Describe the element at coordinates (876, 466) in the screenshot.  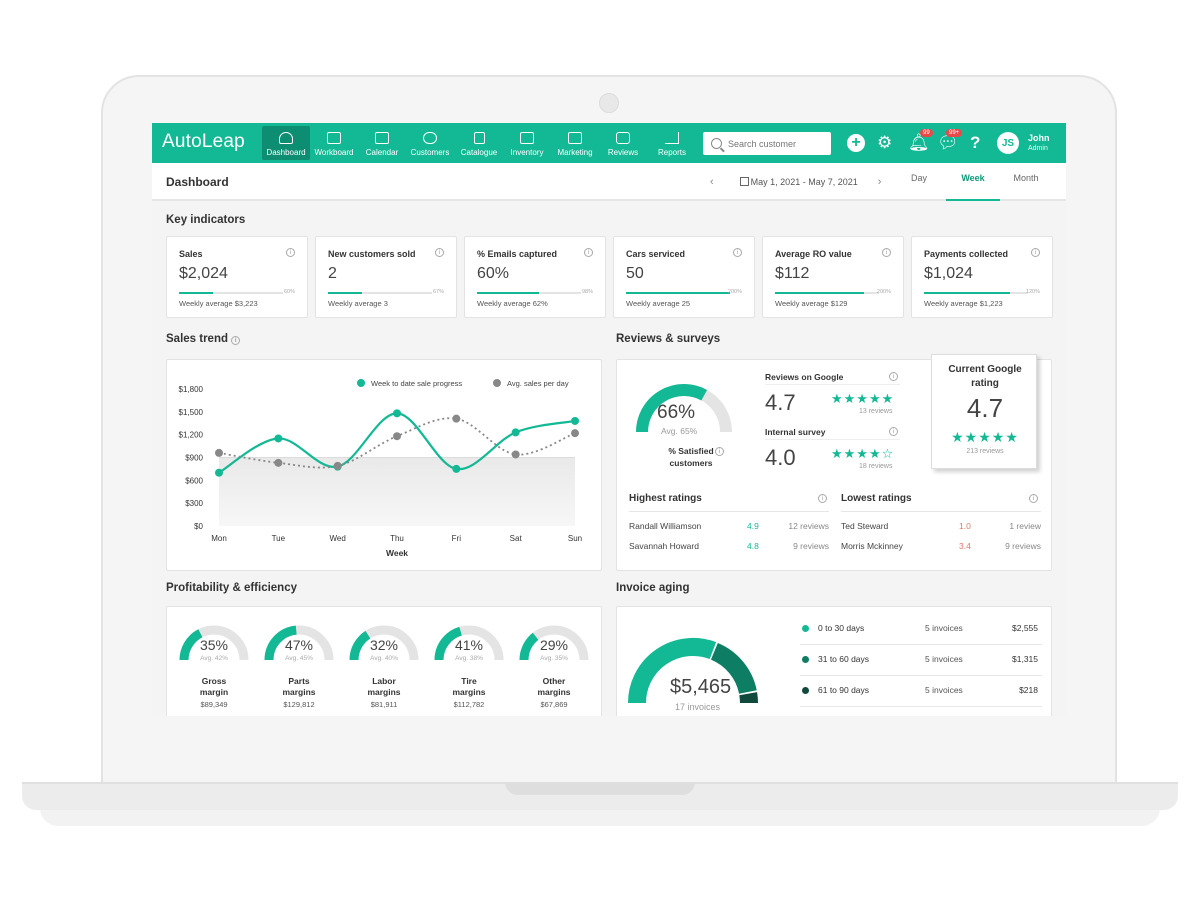
I see `internal-count: 18 reviews` at that location.